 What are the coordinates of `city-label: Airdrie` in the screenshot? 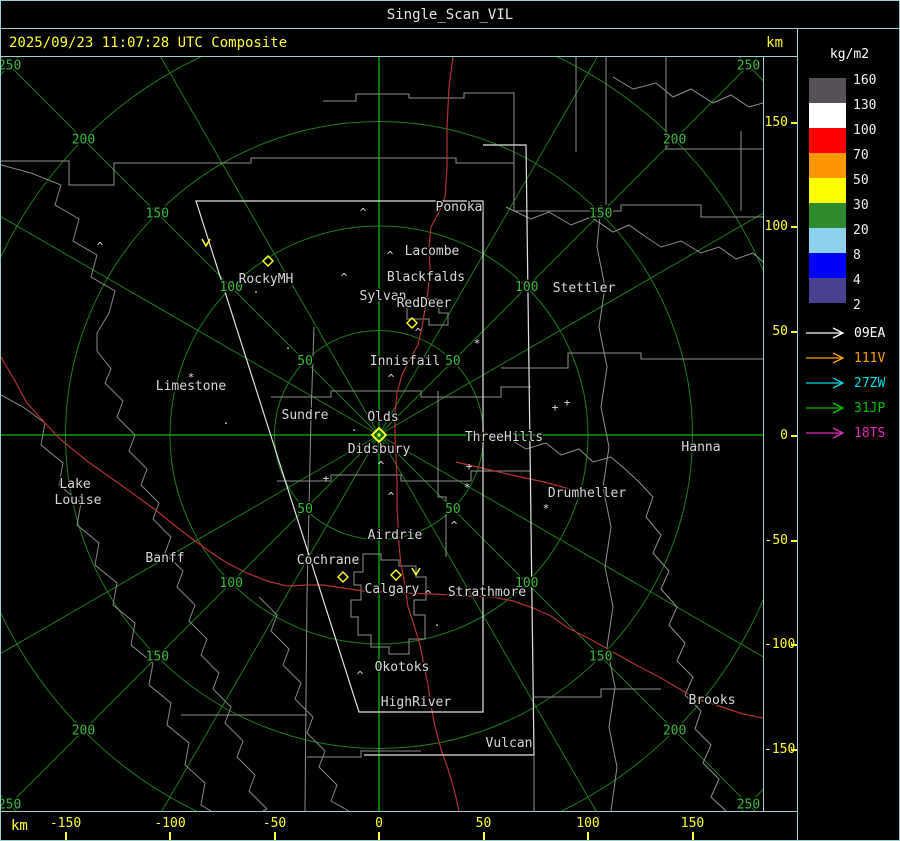 It's located at (395, 535).